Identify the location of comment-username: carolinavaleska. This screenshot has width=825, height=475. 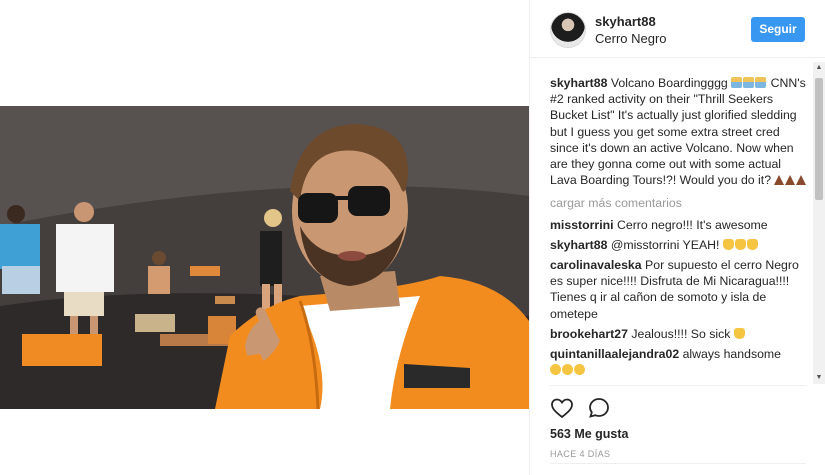
(596, 265).